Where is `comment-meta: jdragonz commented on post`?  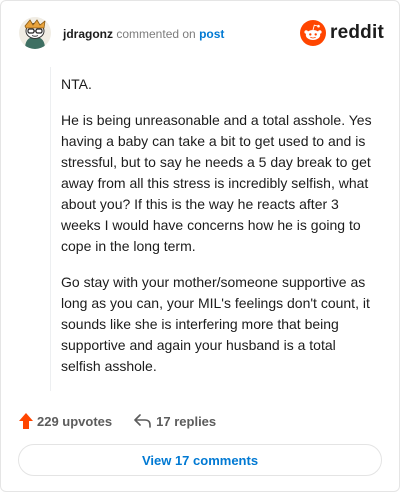
comment-meta: jdragonz commented on post is located at coordinates (143, 34).